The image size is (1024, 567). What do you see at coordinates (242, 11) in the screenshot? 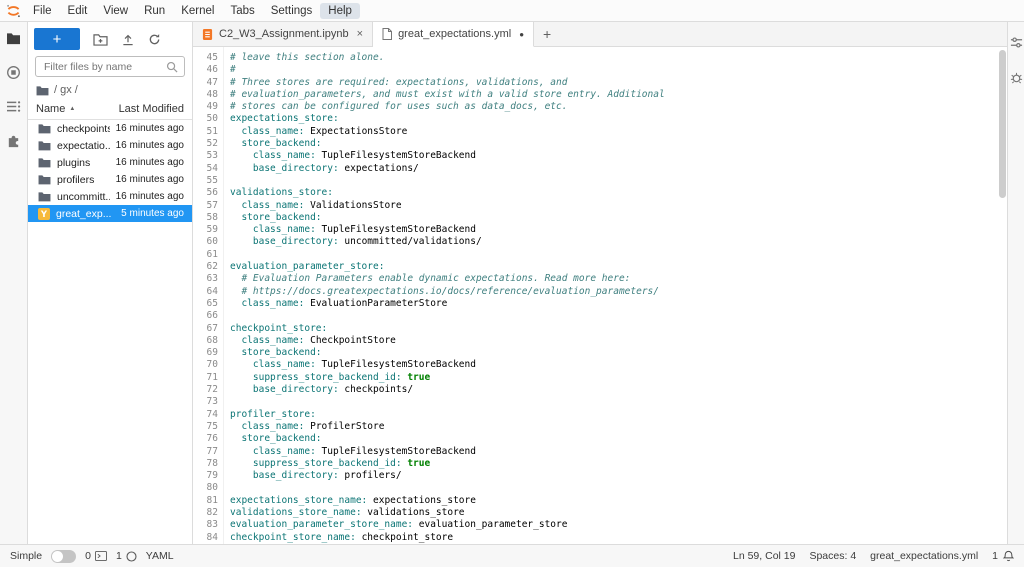
I see `menu-tabs: Tabs` at bounding box center [242, 11].